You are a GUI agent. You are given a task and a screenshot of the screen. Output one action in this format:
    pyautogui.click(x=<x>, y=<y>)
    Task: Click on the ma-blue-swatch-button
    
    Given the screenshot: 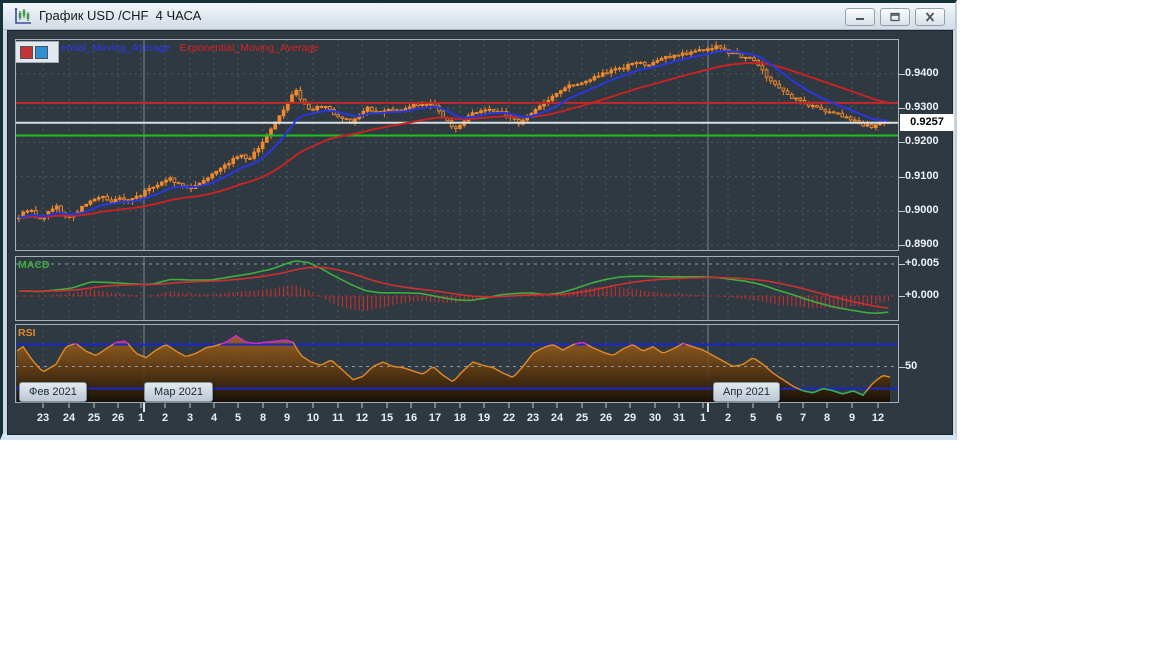 What is the action you would take?
    pyautogui.click(x=41, y=52)
    